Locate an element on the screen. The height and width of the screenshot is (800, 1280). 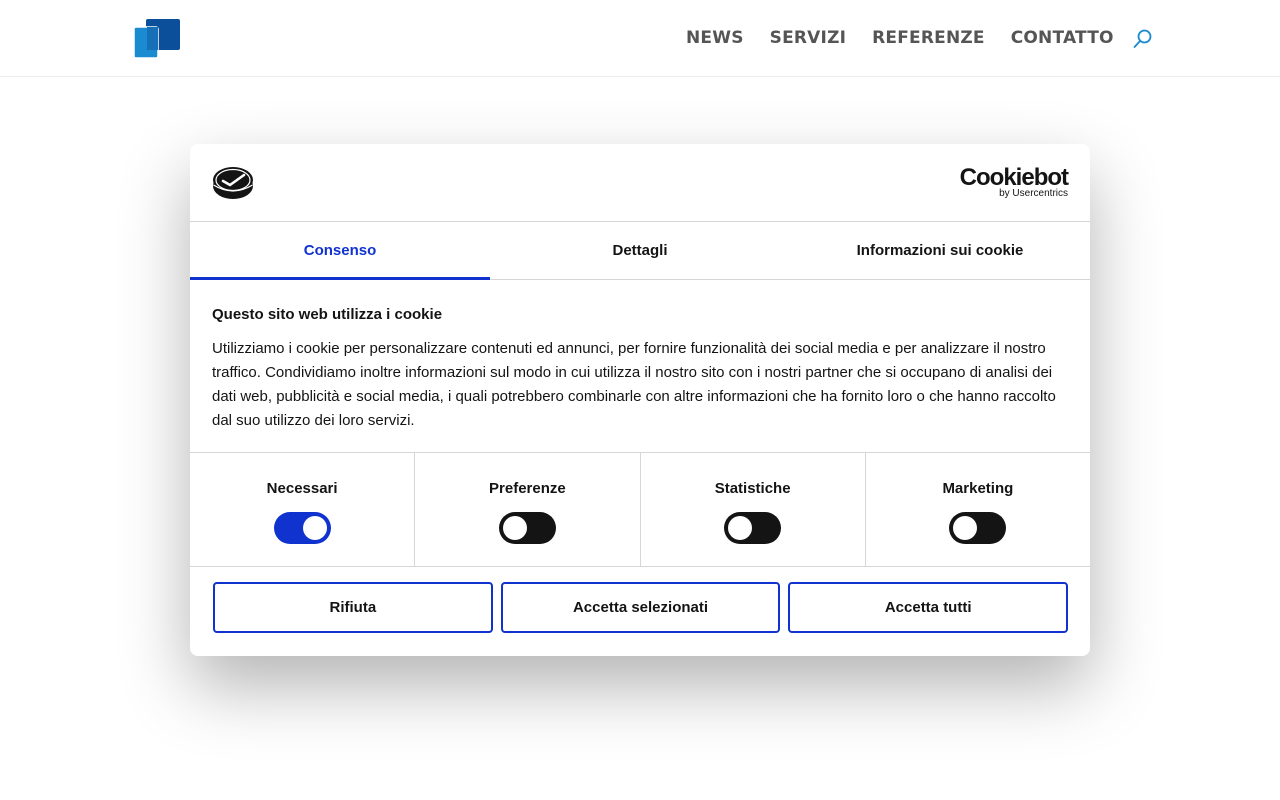
category-label: Marketing is located at coordinates (978, 488).